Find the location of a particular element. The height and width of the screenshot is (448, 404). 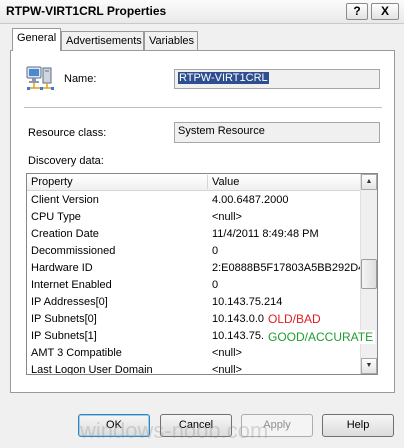

name-label: Name: is located at coordinates (80, 79).